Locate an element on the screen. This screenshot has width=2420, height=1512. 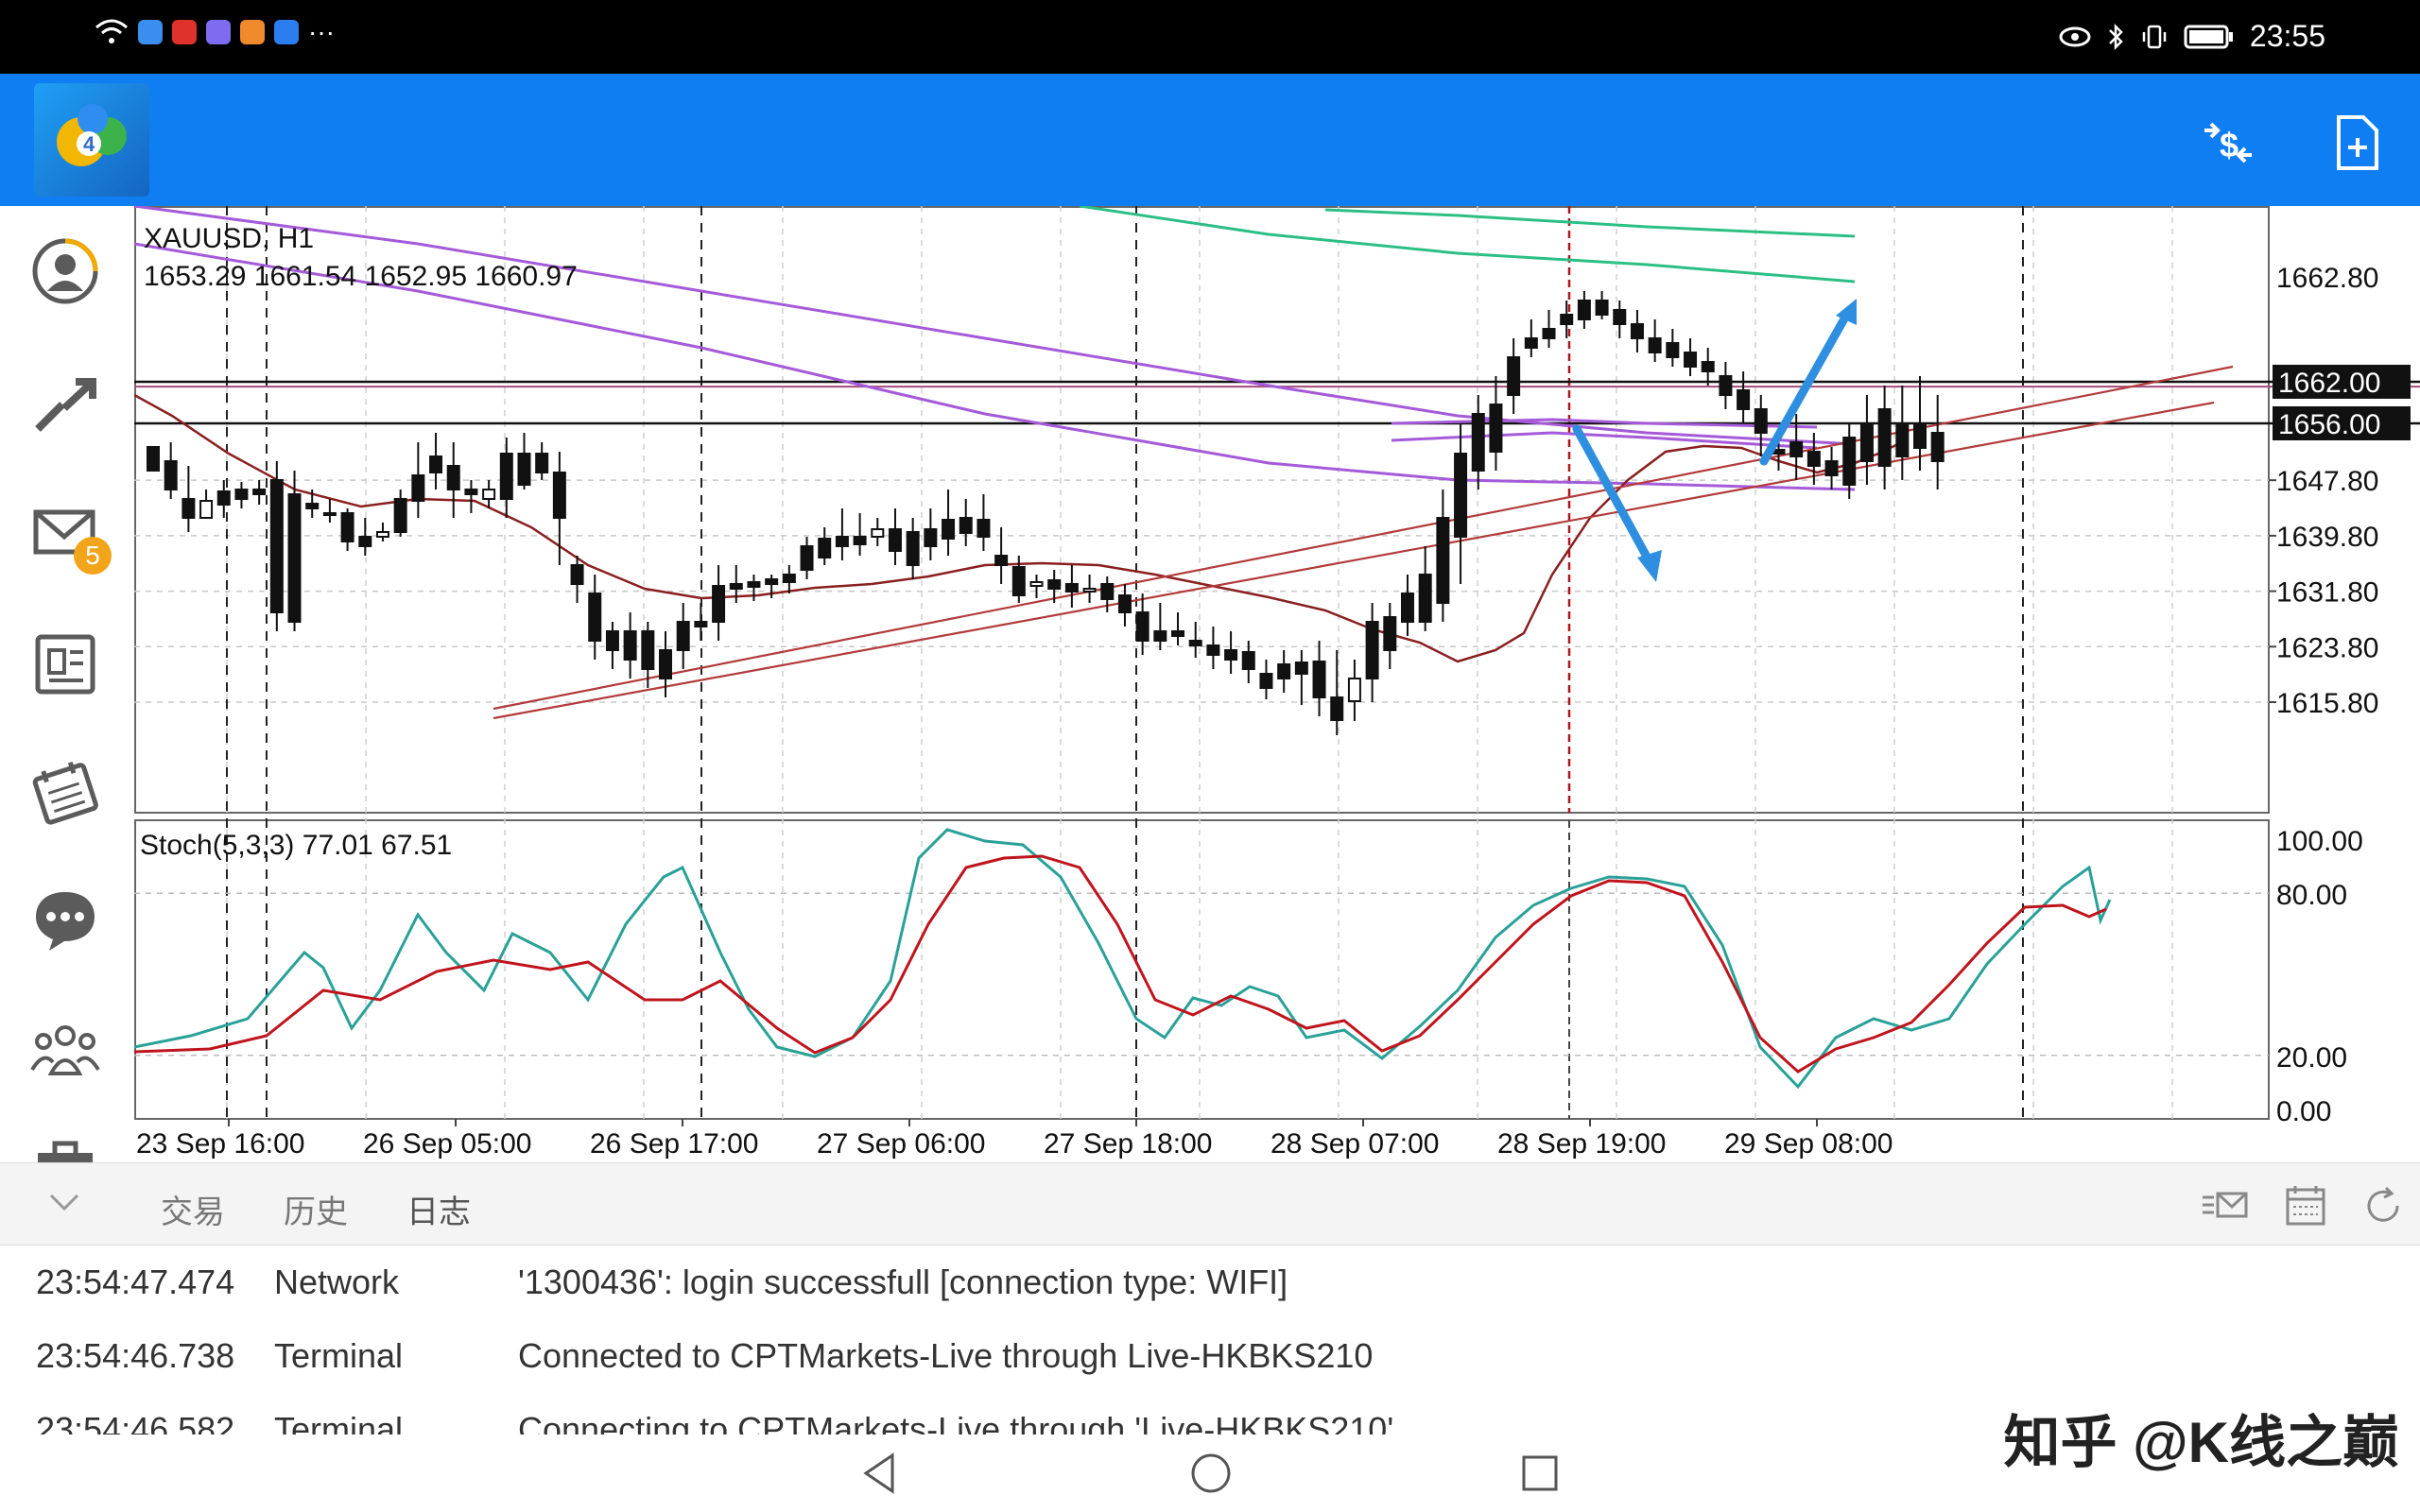
new-order-icon is located at coordinates (2357, 143).